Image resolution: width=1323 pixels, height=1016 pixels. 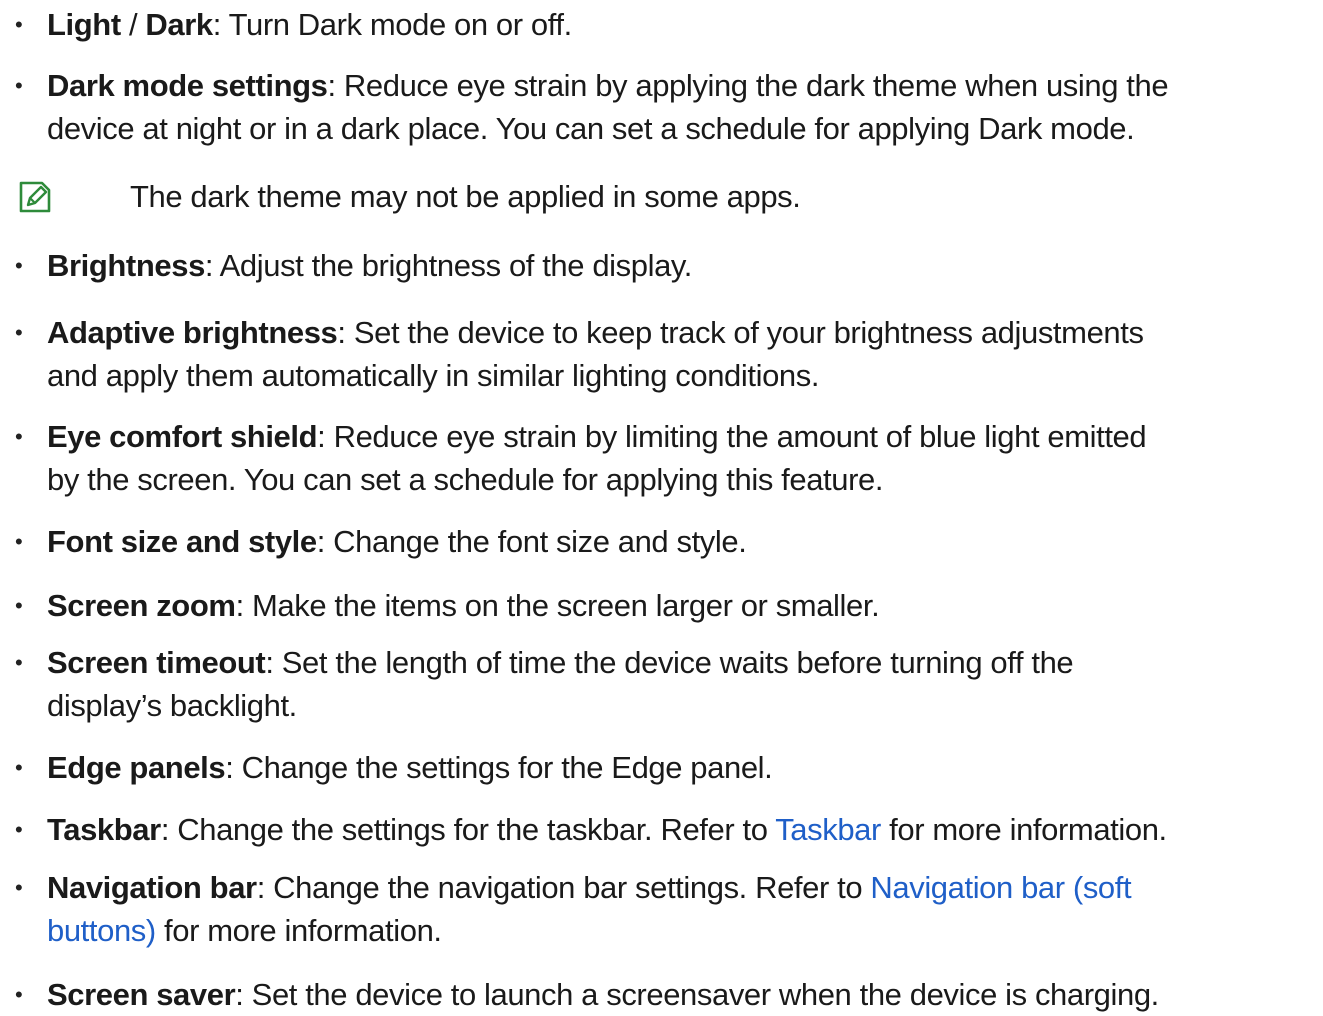 What do you see at coordinates (101, 930) in the screenshot?
I see `navigation-bar-link-cont: buttons)` at bounding box center [101, 930].